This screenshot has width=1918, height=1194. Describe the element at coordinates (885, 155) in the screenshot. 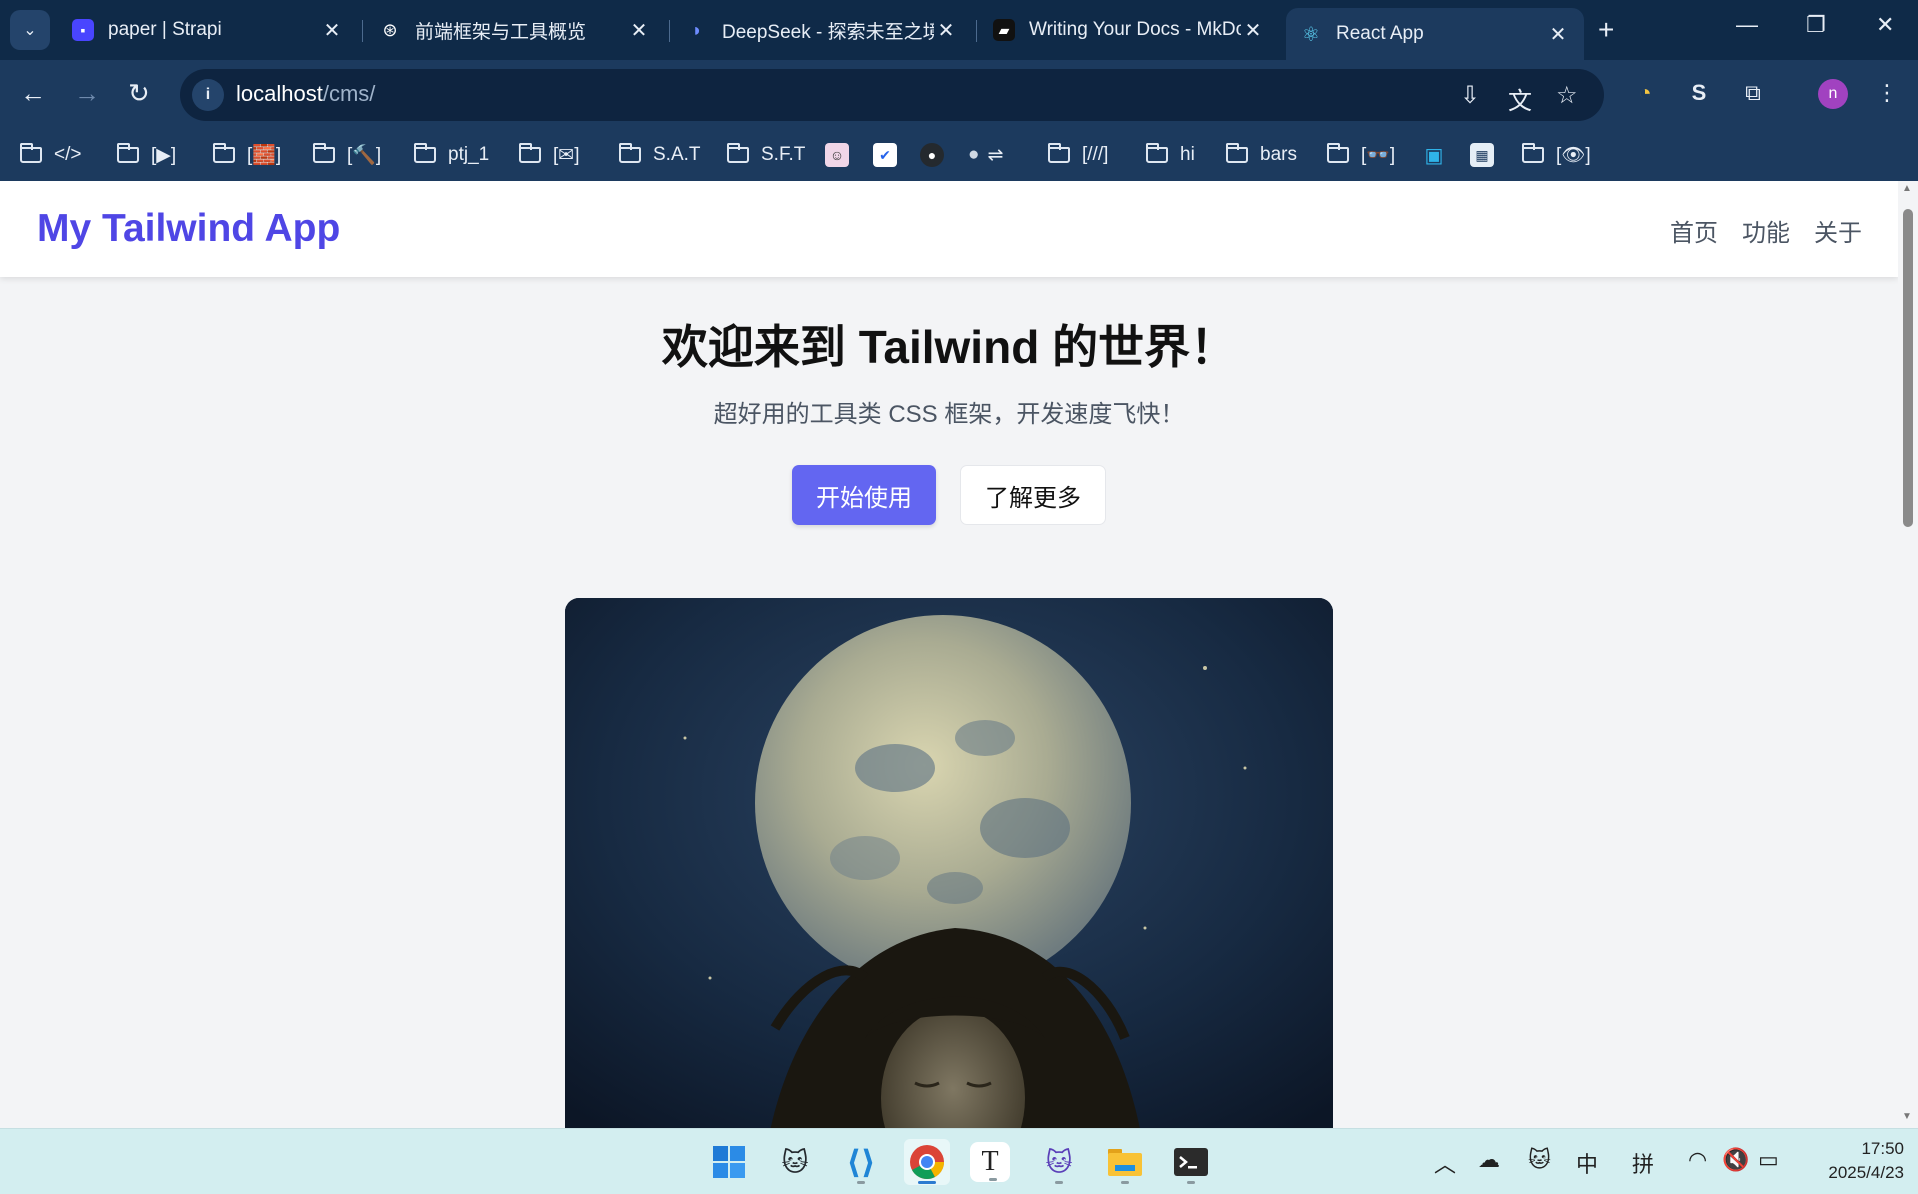

I see `bookmark-checkmark: ✔` at that location.